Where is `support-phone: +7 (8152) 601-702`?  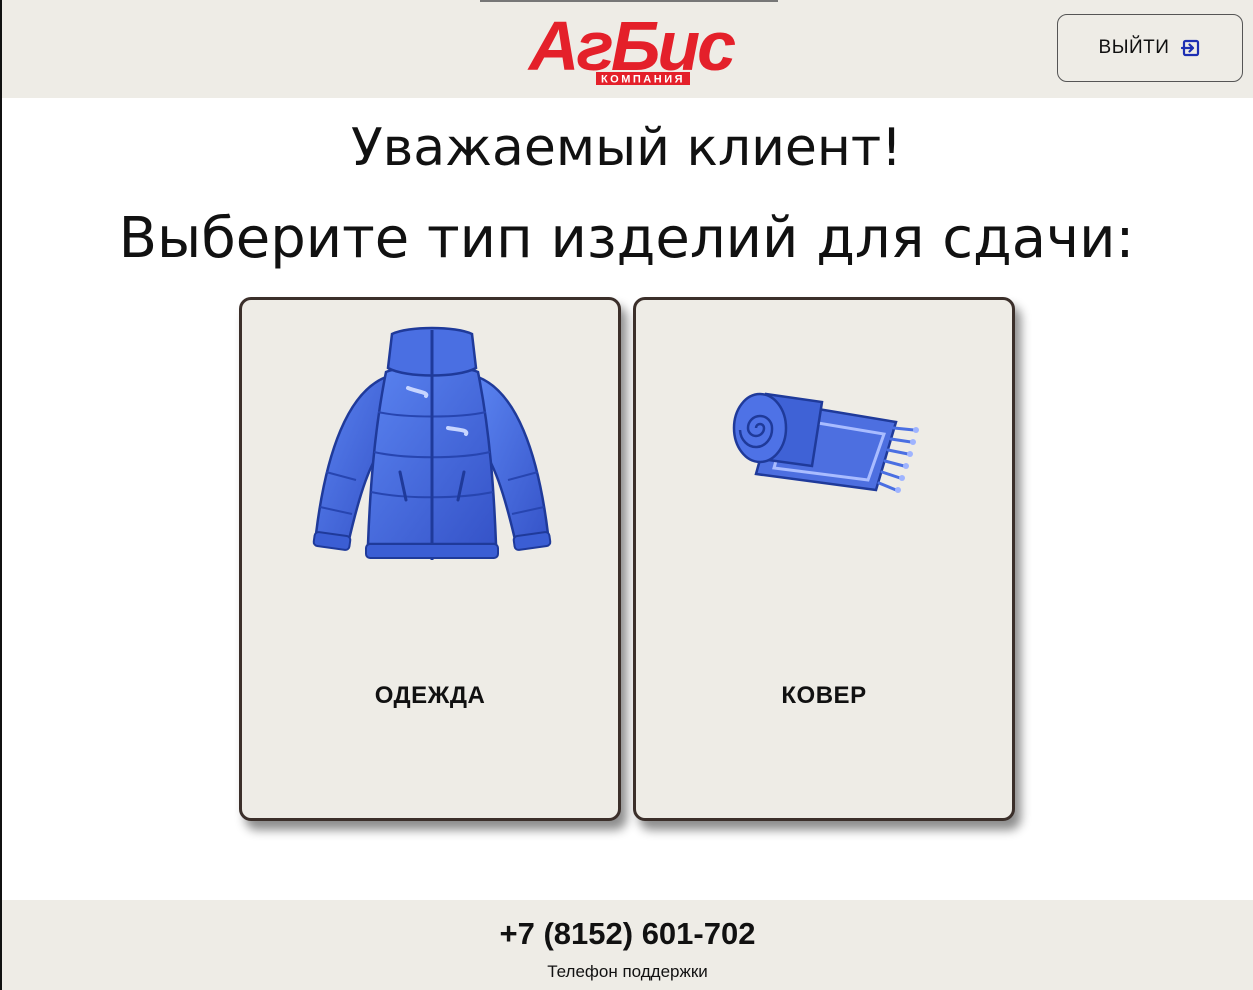 support-phone: +7 (8152) 601-702 is located at coordinates (627, 934).